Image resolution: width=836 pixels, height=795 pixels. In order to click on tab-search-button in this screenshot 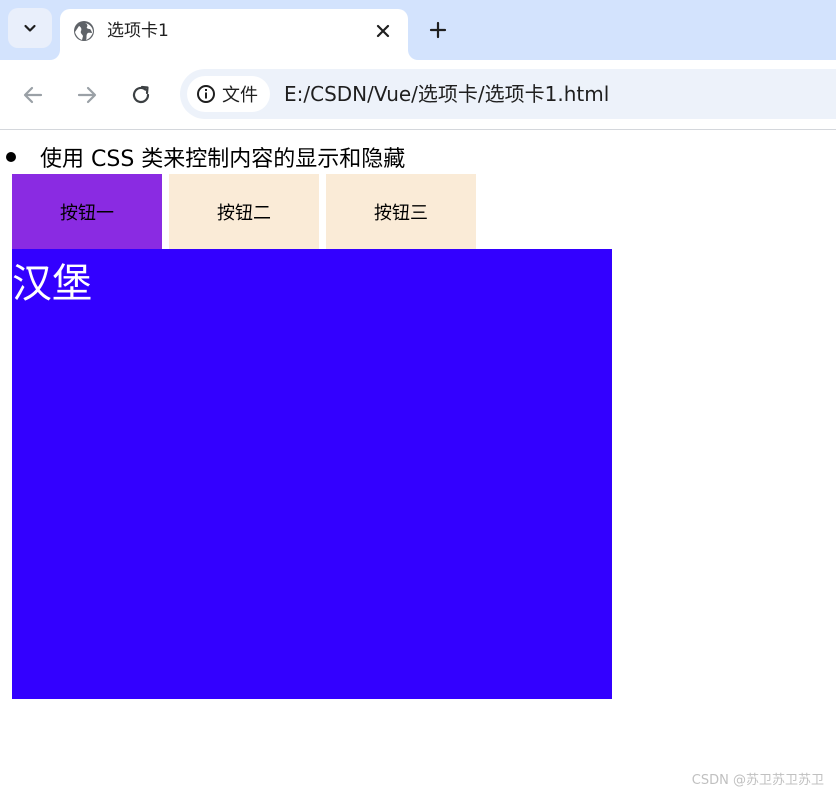, I will do `click(30, 28)`.